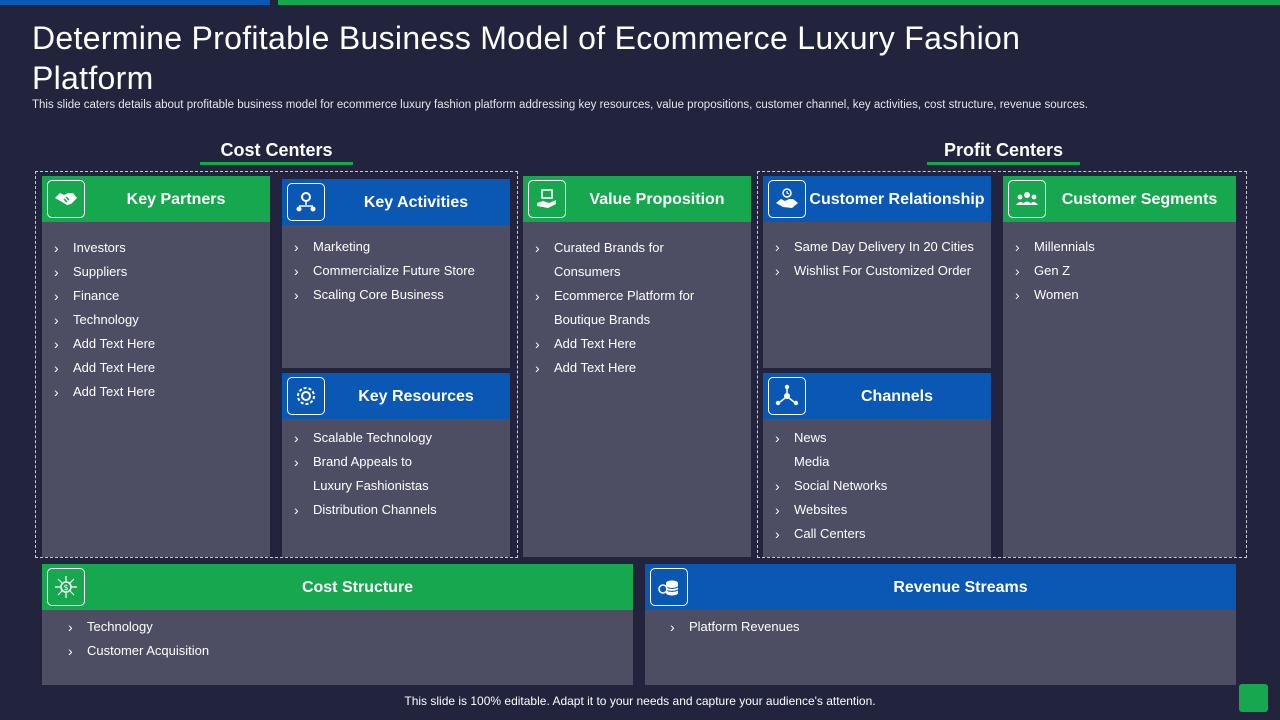 Image resolution: width=1280 pixels, height=720 pixels. What do you see at coordinates (669, 587) in the screenshot?
I see `coins-icon` at bounding box center [669, 587].